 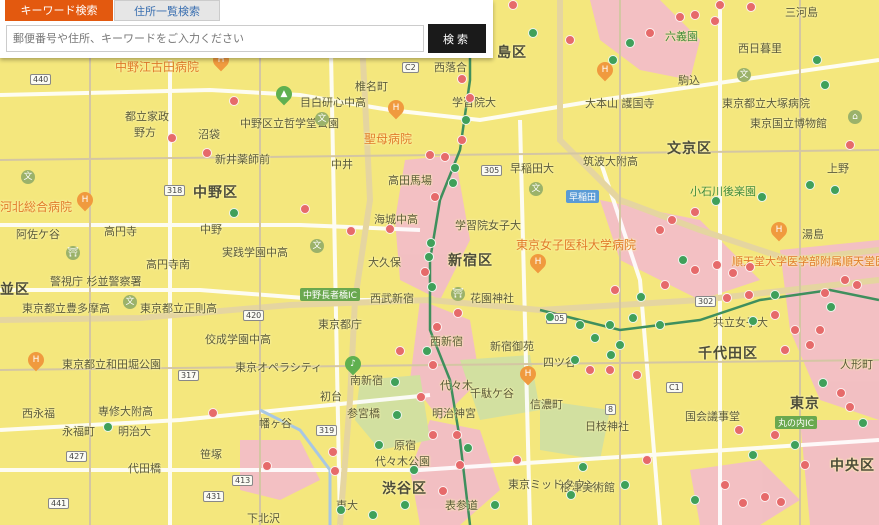 I want to click on tab-address-list-search: 住所一覧検索, so click(x=167, y=10).